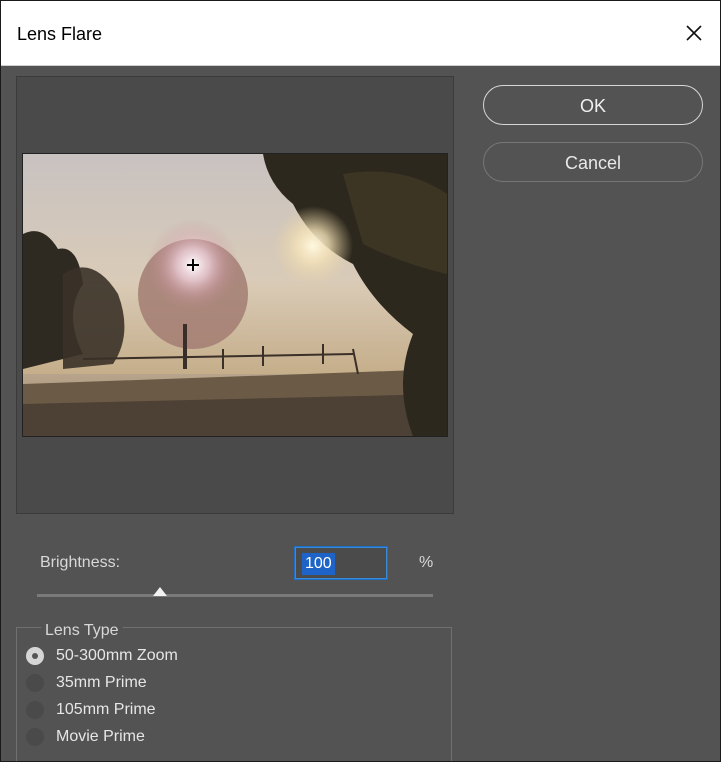 The image size is (721, 762). What do you see at coordinates (426, 562) in the screenshot?
I see `brightness-unit: %` at bounding box center [426, 562].